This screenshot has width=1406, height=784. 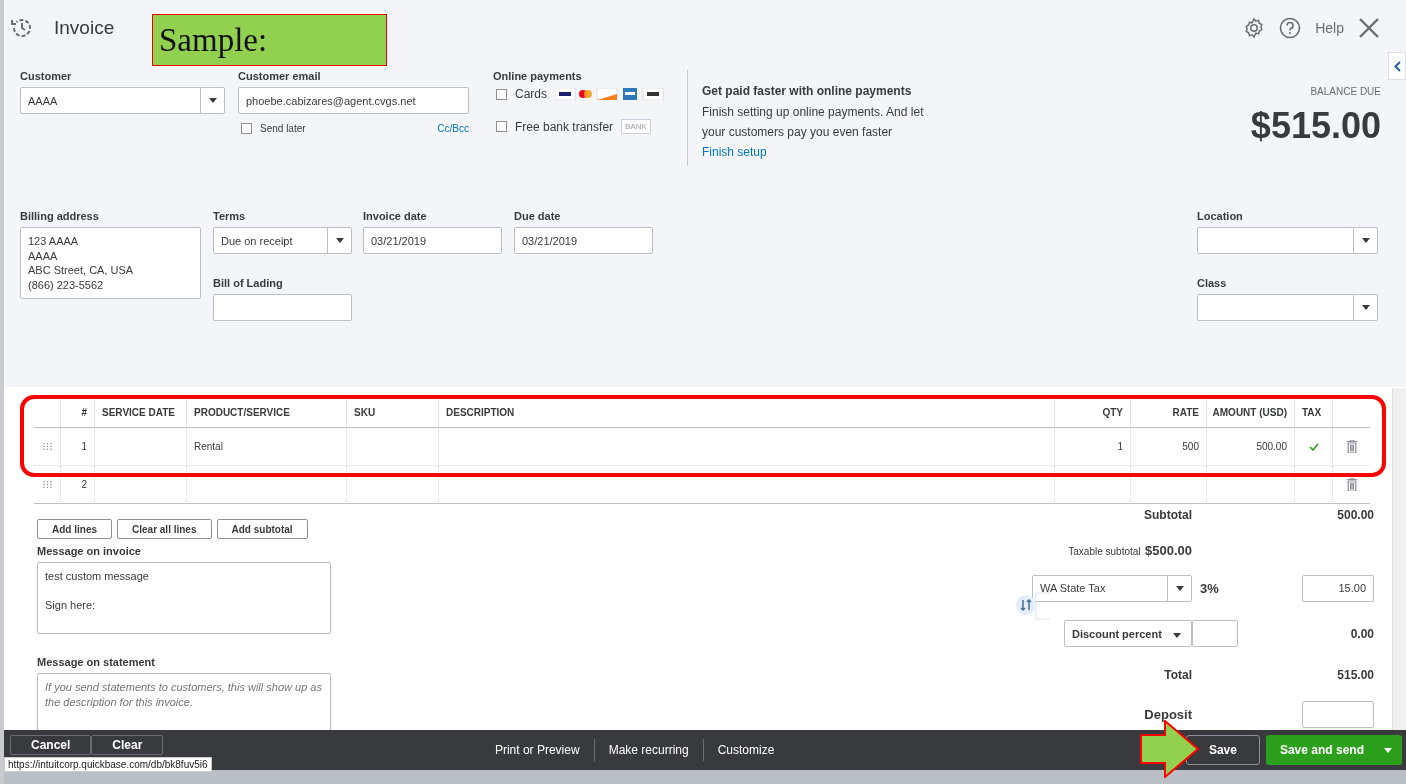 What do you see at coordinates (1167, 516) in the screenshot?
I see `subtotal-label: Subtotal` at bounding box center [1167, 516].